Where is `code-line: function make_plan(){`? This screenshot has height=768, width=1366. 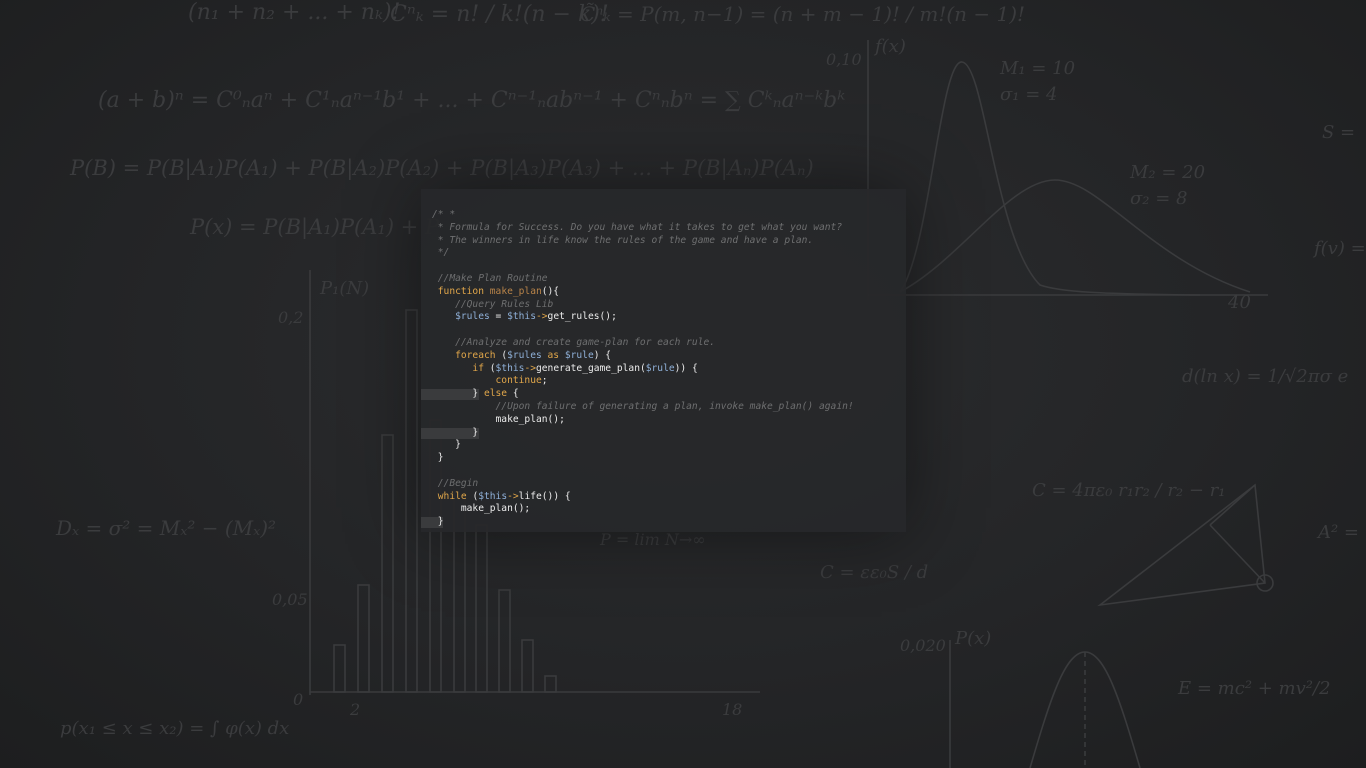
code-line: function make_plan(){ is located at coordinates (643, 292).